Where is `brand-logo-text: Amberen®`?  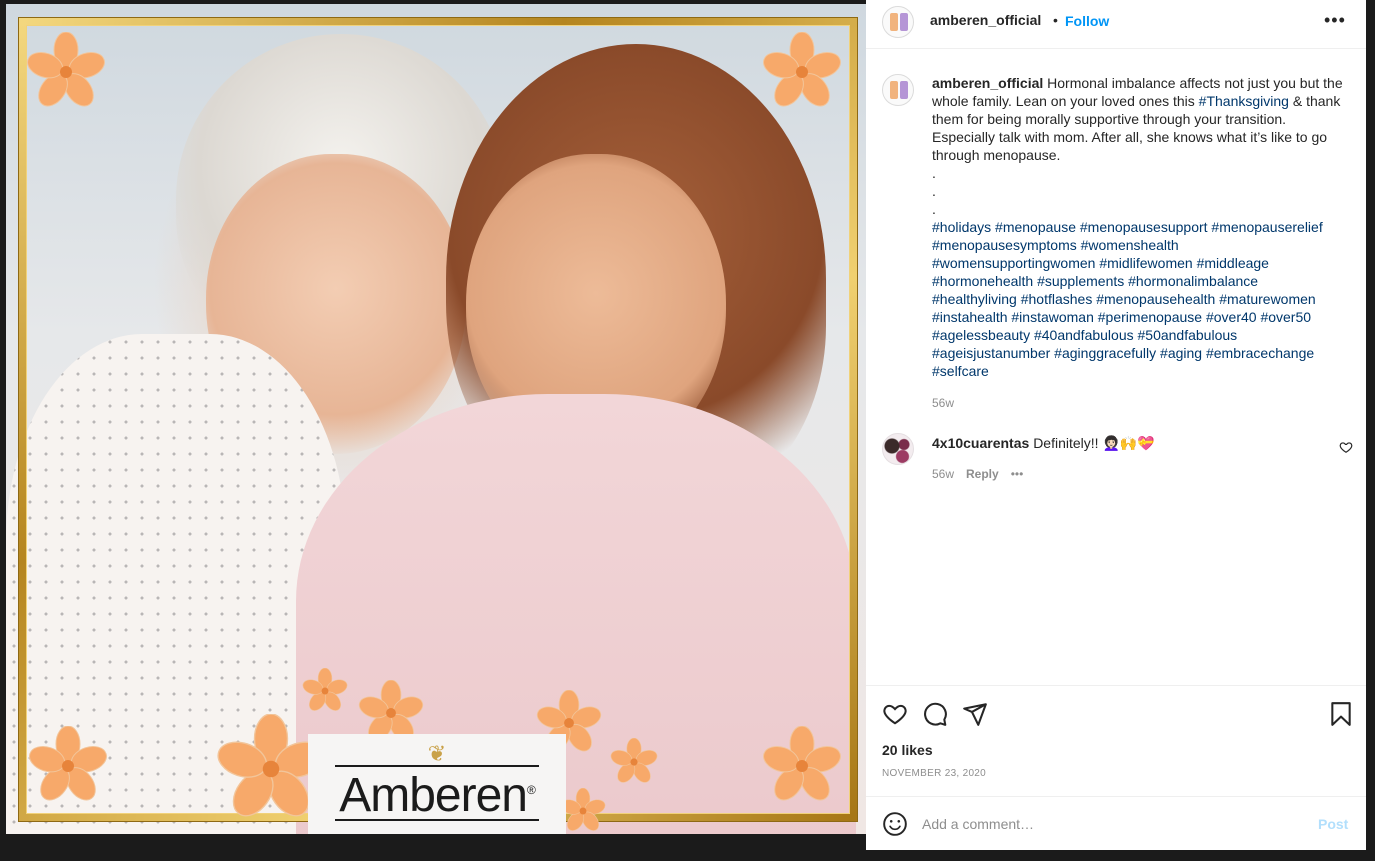
brand-logo-text: Amberen® is located at coordinates (437, 793).